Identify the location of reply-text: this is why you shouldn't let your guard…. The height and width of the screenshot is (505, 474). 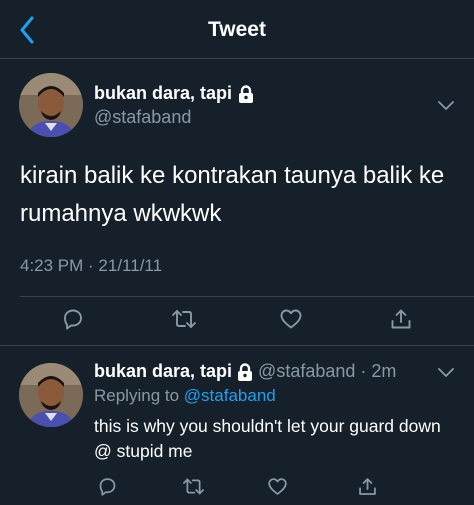
(267, 438).